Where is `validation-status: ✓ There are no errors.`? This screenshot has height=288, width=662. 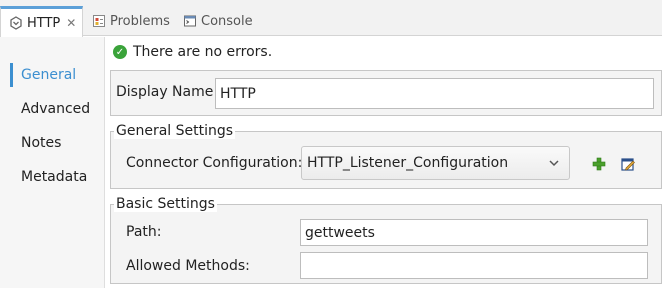 validation-status: ✓ There are no errors. is located at coordinates (192, 52).